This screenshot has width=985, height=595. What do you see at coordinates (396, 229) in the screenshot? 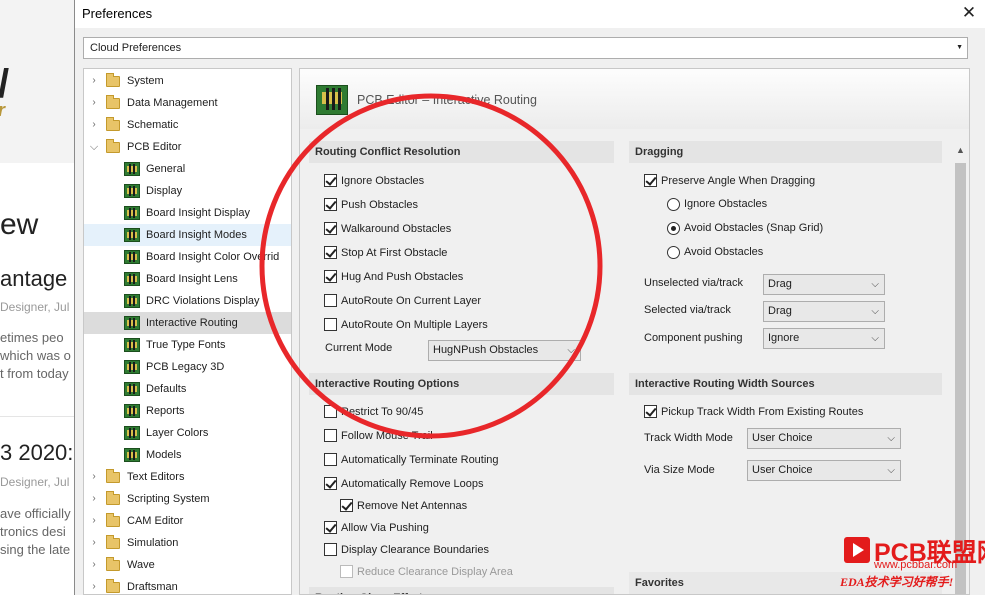
I see `checkbox-label: Walkaround Obstacles` at bounding box center [396, 229].